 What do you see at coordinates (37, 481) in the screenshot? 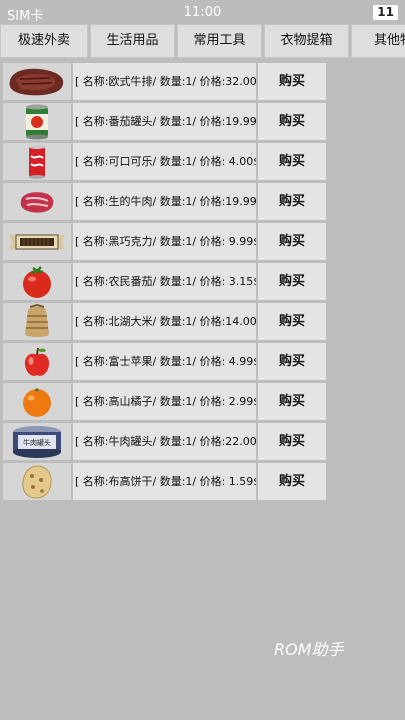
I see `biscuit-icon` at bounding box center [37, 481].